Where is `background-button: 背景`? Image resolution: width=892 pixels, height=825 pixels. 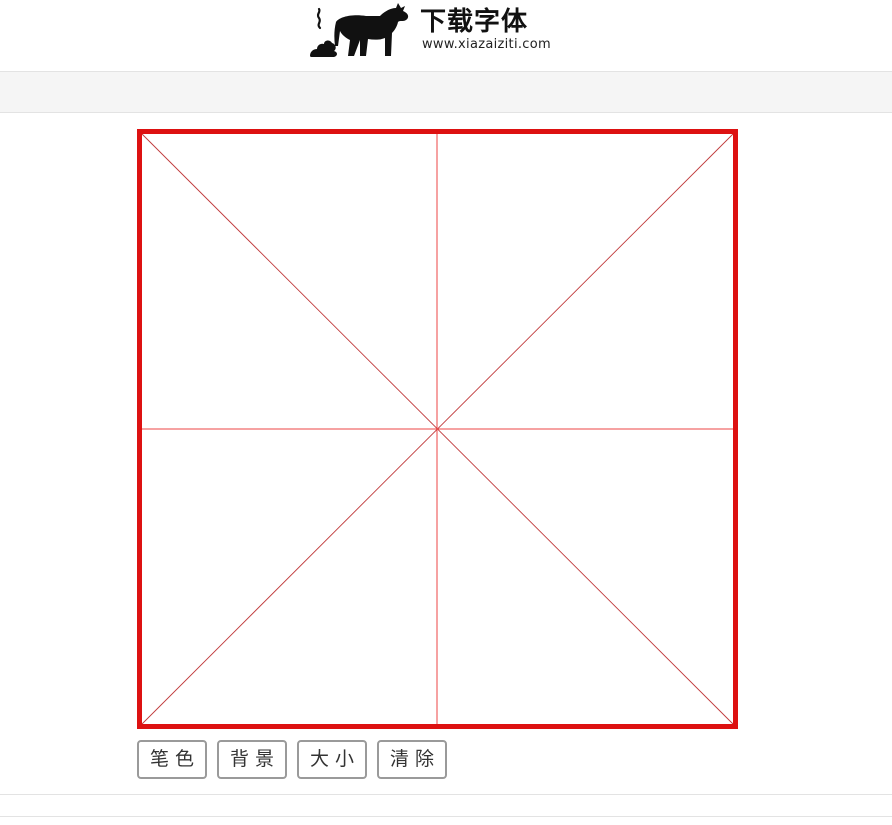
background-button: 背景 is located at coordinates (252, 759).